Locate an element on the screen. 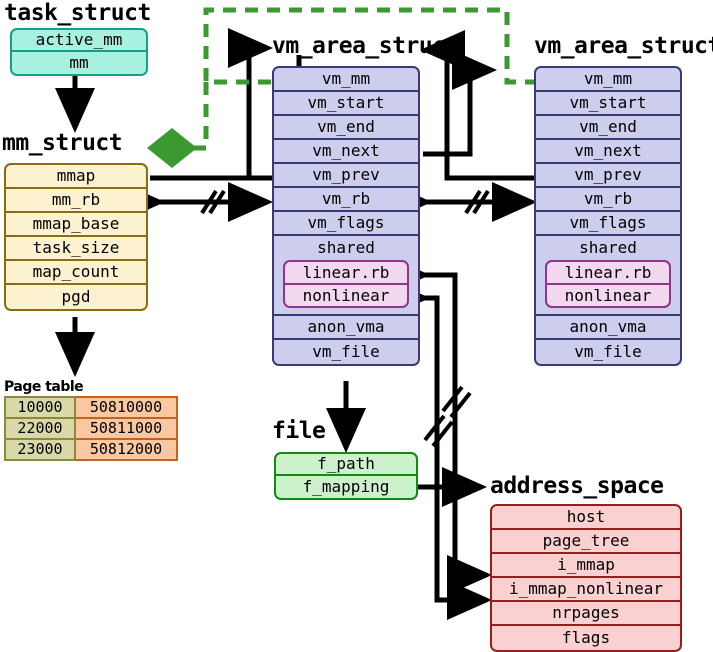  struct-shared-nested-right: linear.rb nonlinear is located at coordinates (608, 284).